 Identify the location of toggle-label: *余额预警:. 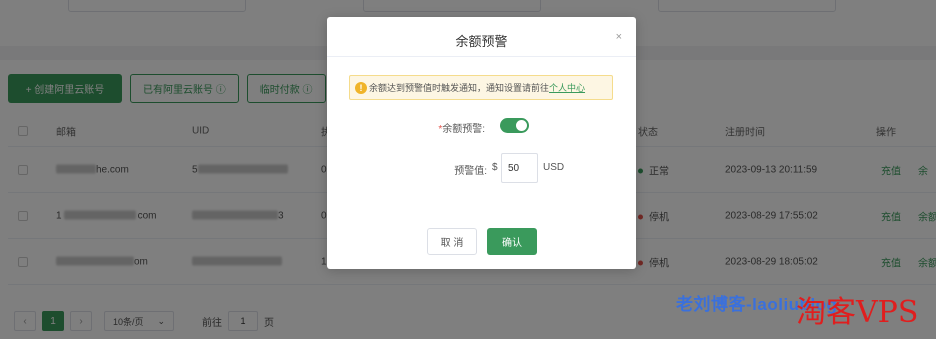
(461, 129).